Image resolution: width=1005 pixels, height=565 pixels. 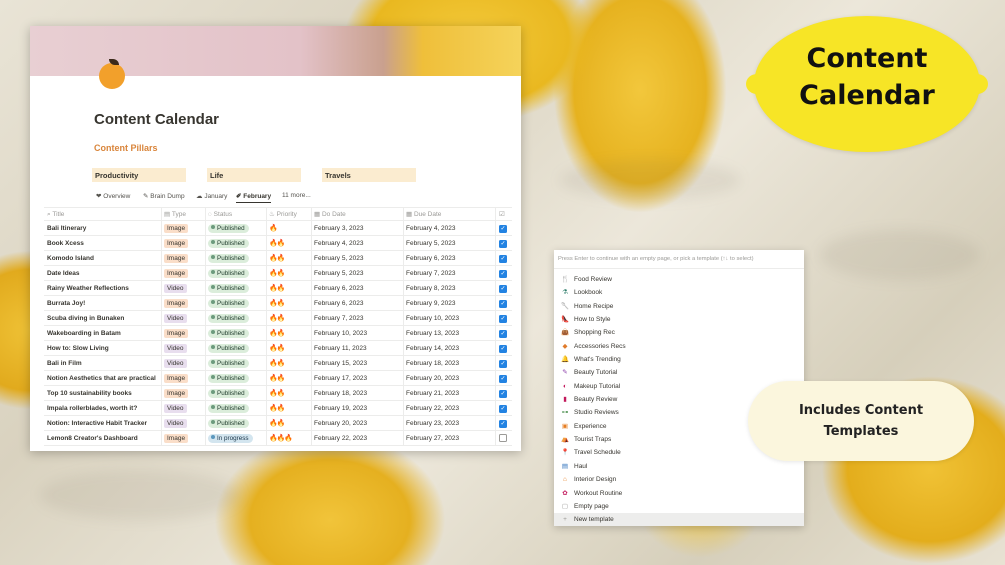 I want to click on row-priority: 🔥🔥🔥, so click(x=290, y=438).